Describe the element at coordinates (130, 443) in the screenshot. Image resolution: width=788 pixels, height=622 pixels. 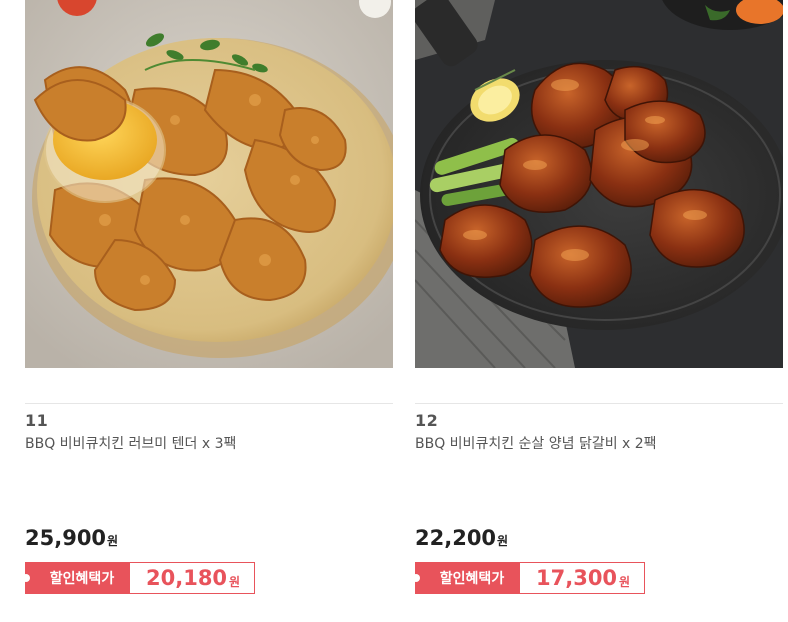
I see `product-name: BBQ 비비큐치킨 러브미 텐더 x 3팩` at that location.